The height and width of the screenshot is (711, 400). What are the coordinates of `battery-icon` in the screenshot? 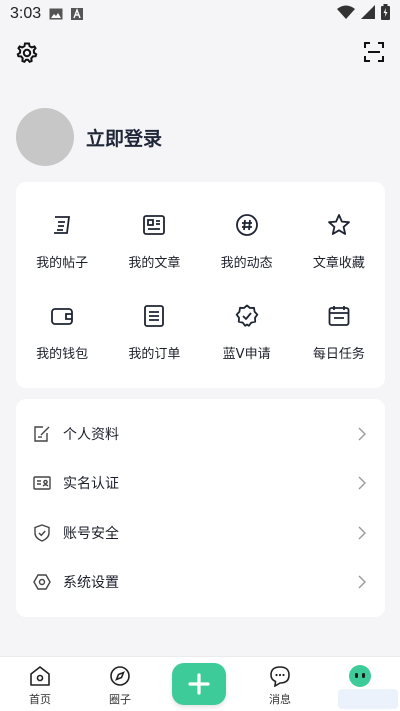 It's located at (385, 14).